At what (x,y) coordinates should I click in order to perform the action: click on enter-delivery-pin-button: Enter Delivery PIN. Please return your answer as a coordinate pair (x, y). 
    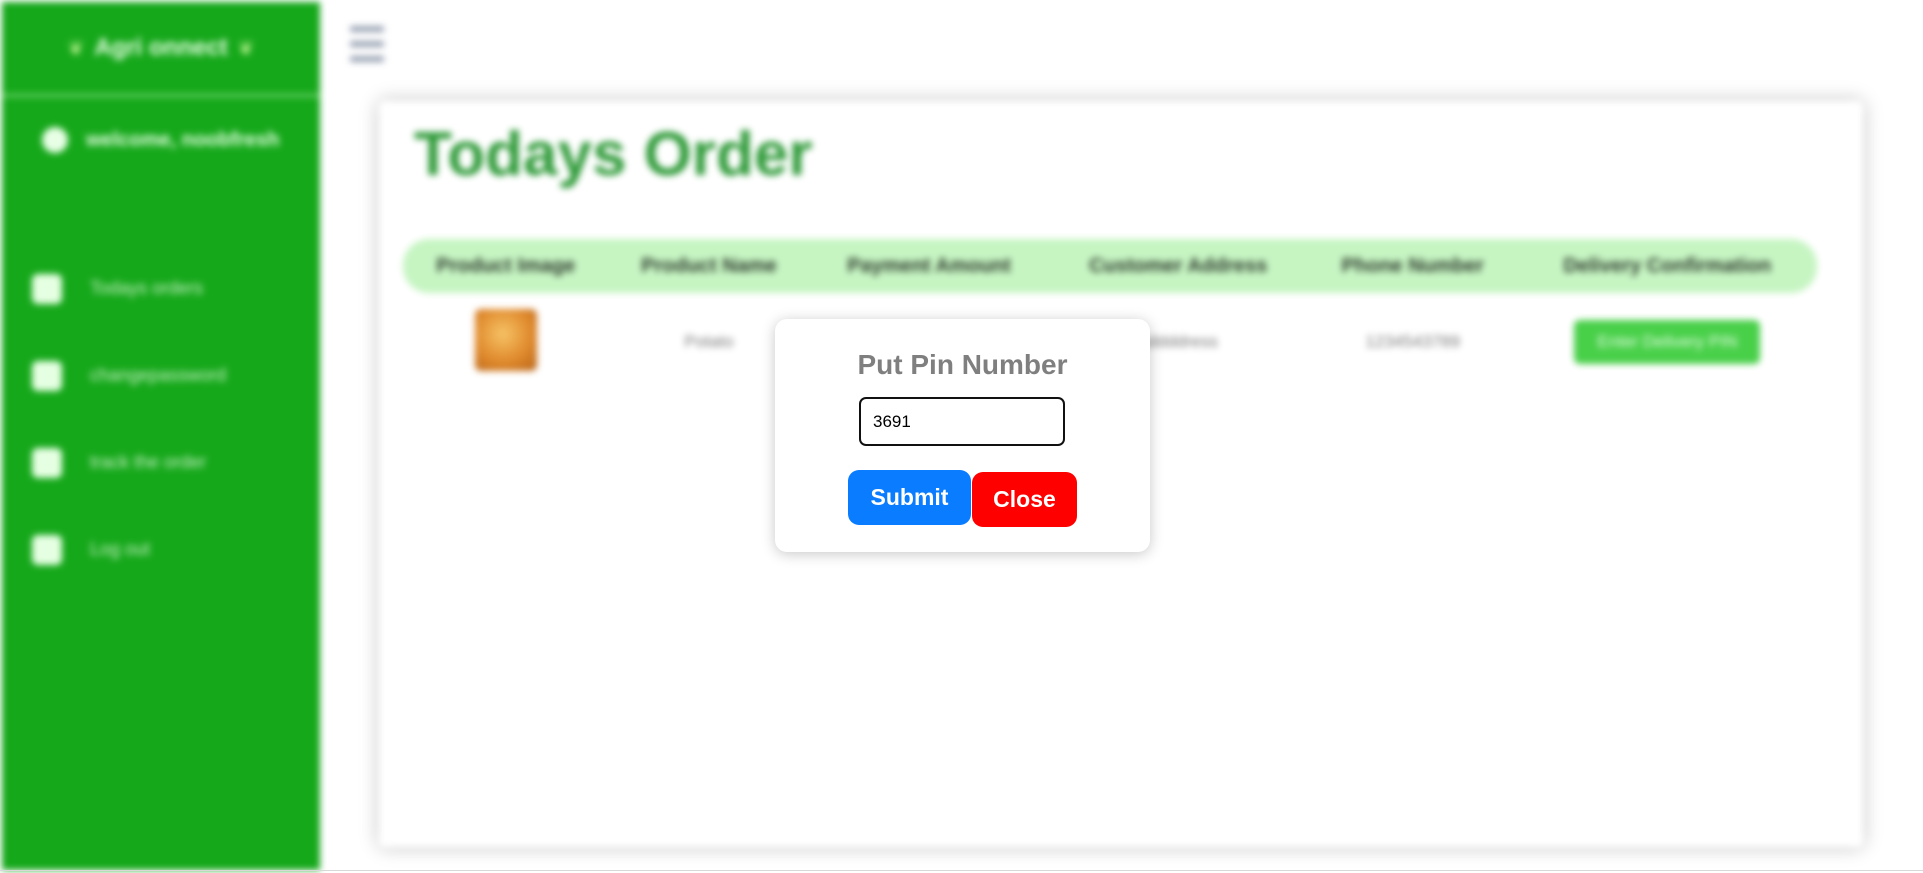
    Looking at the image, I should click on (1667, 342).